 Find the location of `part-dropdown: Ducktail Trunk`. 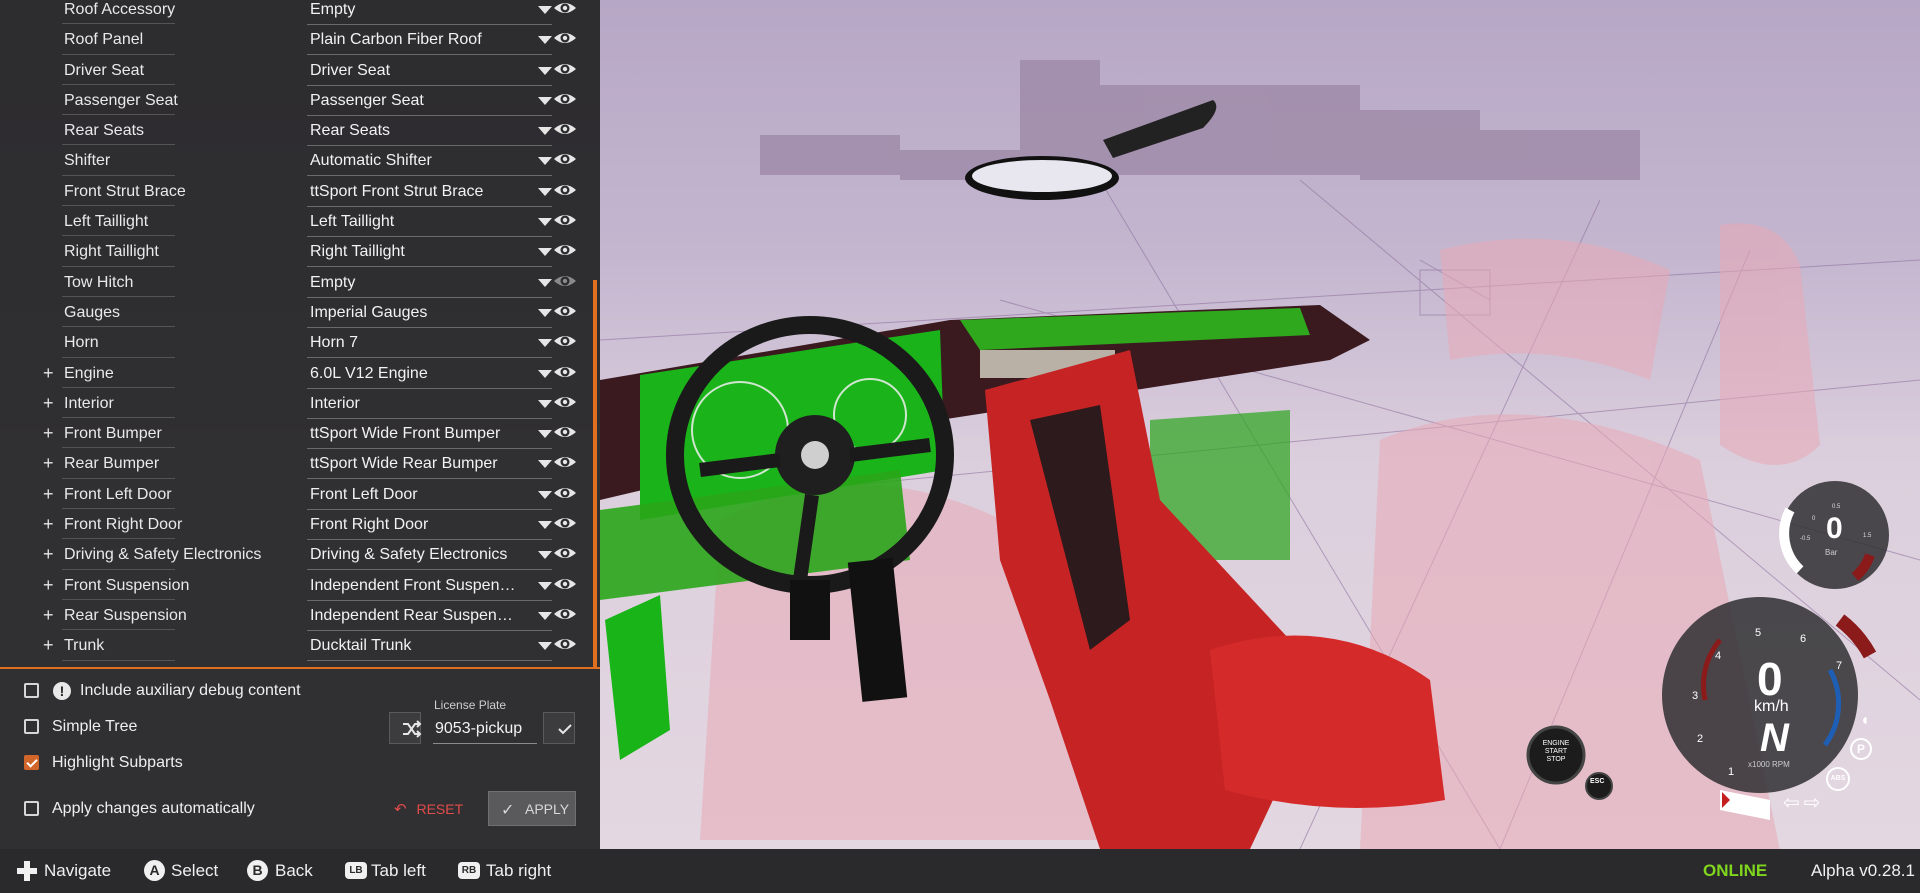

part-dropdown: Ducktail Trunk is located at coordinates (429, 646).